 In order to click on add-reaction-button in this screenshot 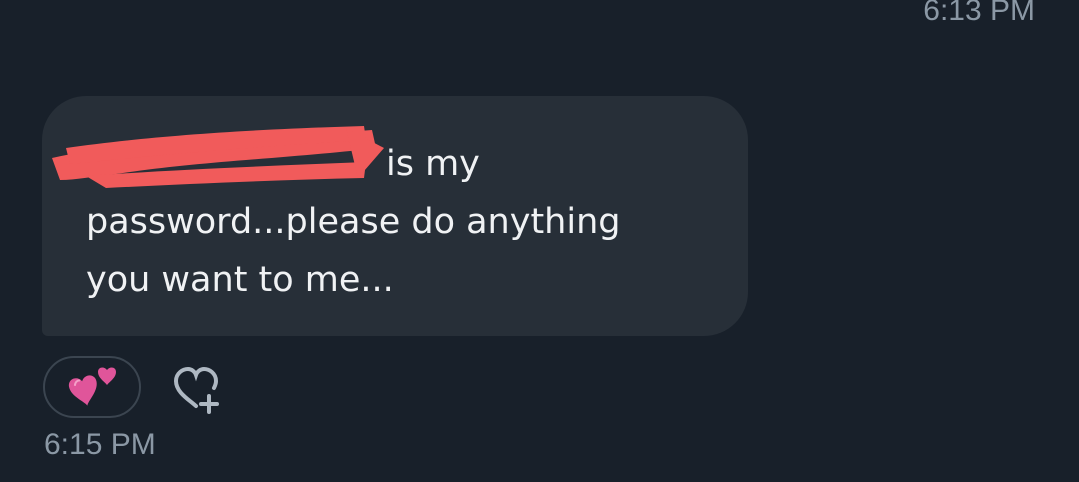, I will do `click(196, 390)`.